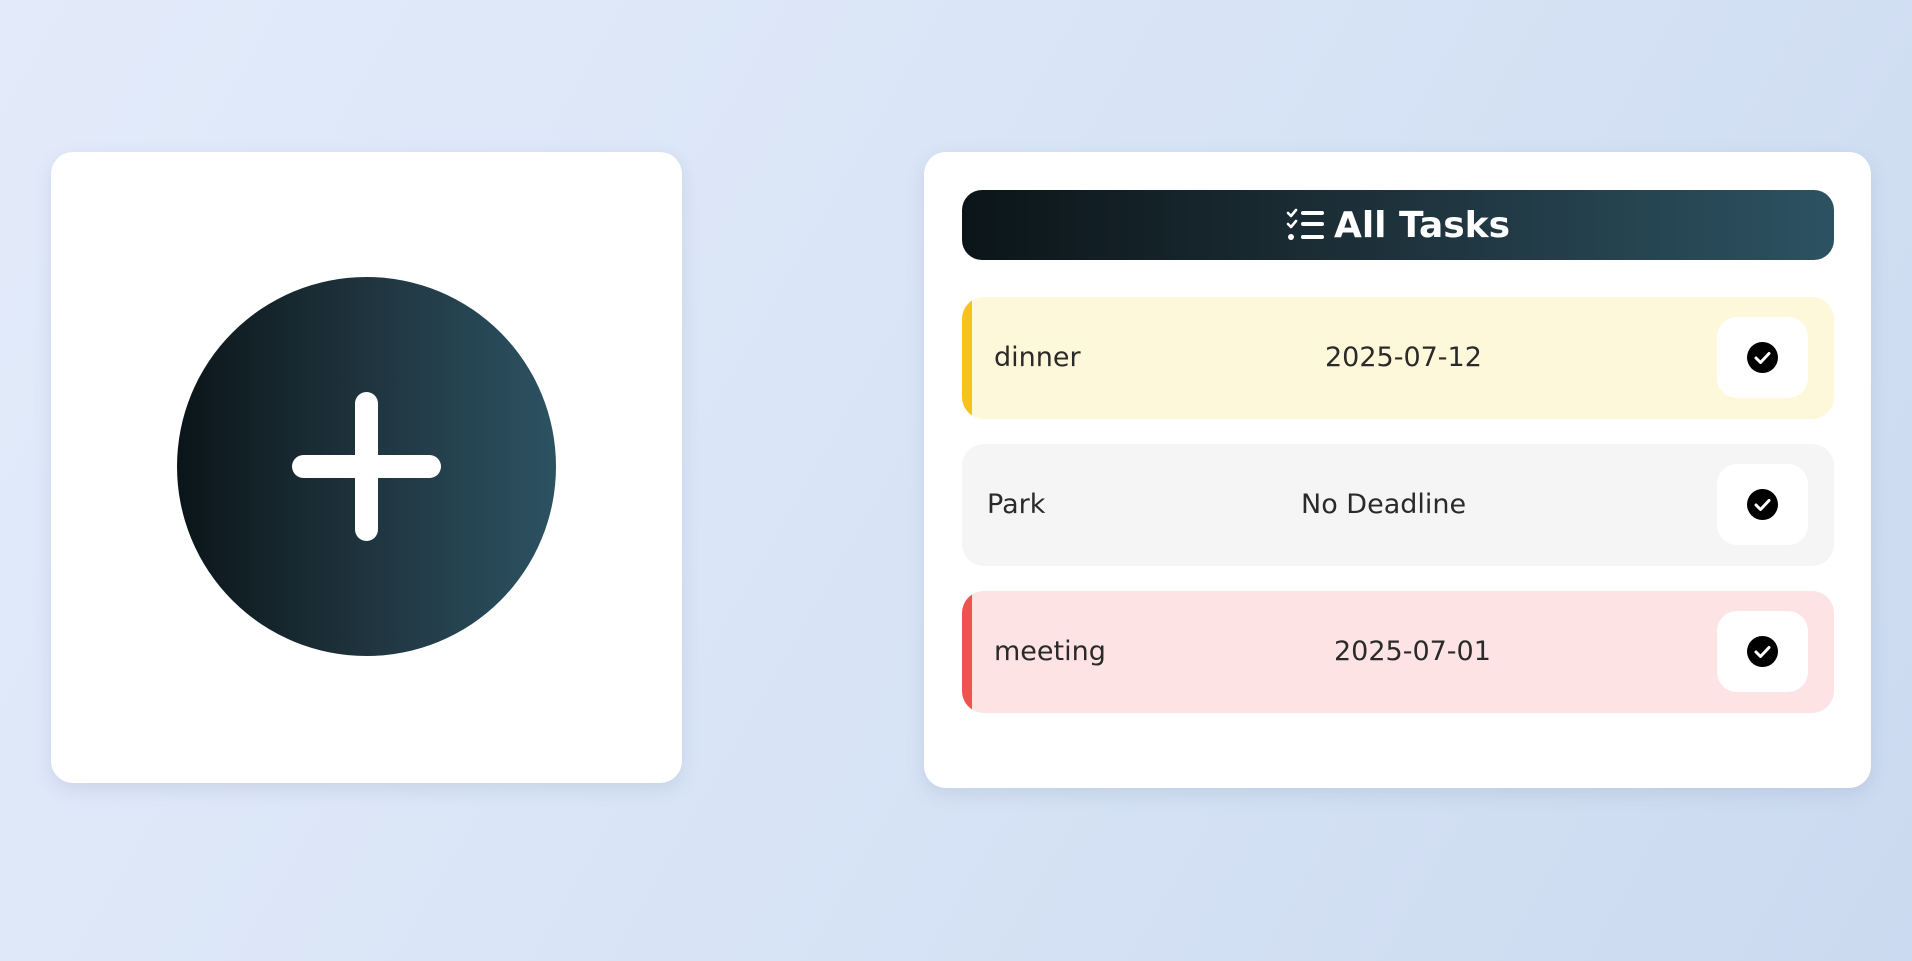 The width and height of the screenshot is (1912, 961). I want to click on task-due-date: 2025-07-01, so click(1412, 651).